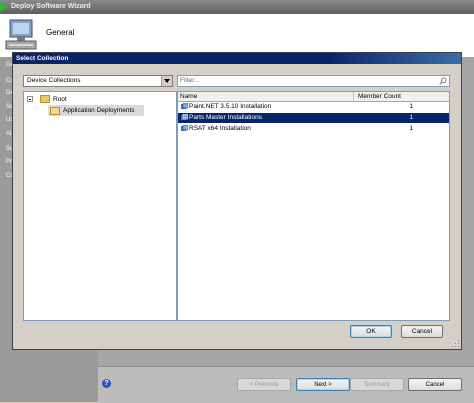  Describe the element at coordinates (264, 384) in the screenshot. I see `previous-button: < Previous` at that location.